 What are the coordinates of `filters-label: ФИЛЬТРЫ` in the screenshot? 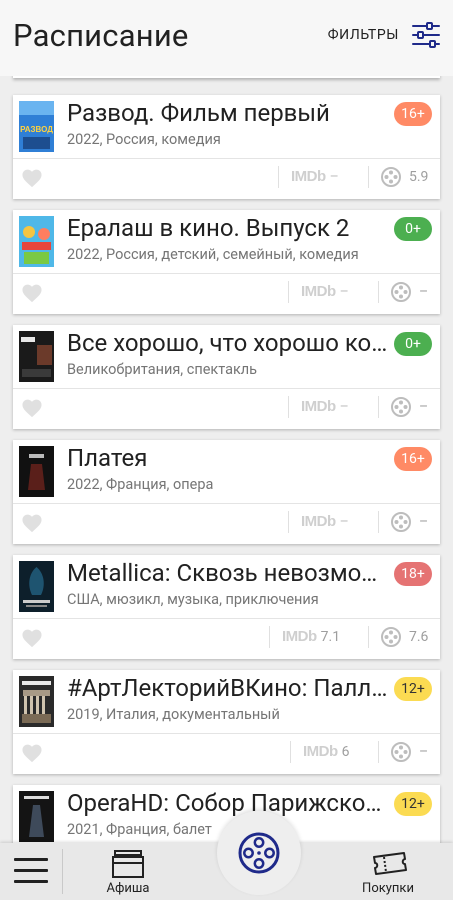 It's located at (363, 35).